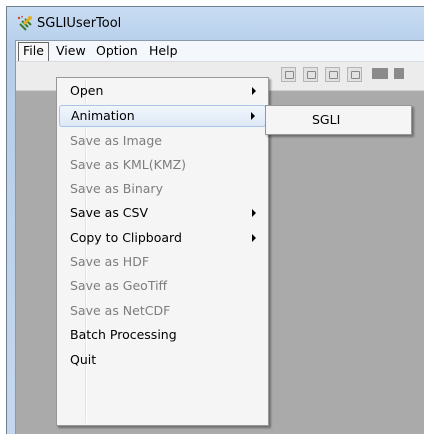 This screenshot has width=424, height=434. What do you see at coordinates (110, 261) in the screenshot?
I see `menu-item-label: Save as HDF` at bounding box center [110, 261].